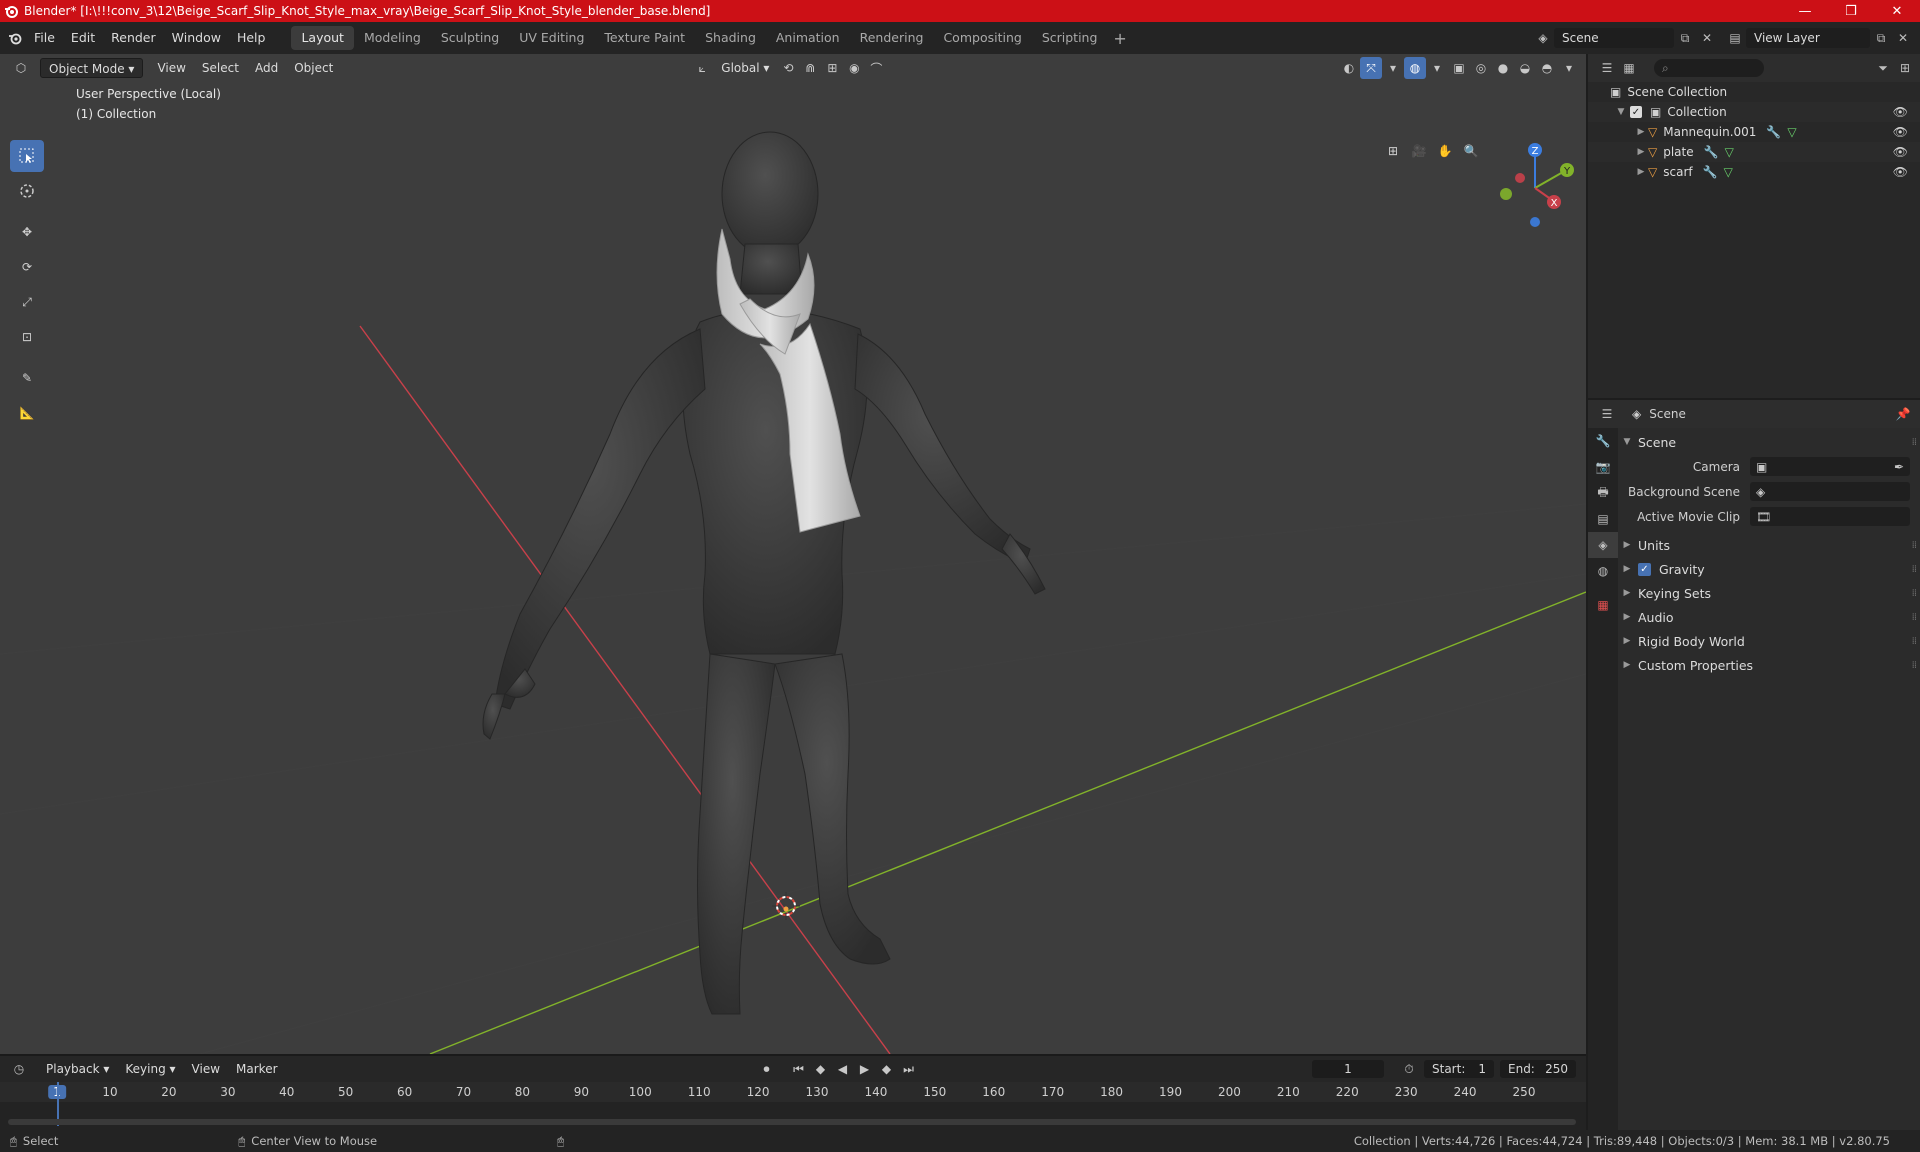  I want to click on tab-sculpting: Sculpting, so click(470, 38).